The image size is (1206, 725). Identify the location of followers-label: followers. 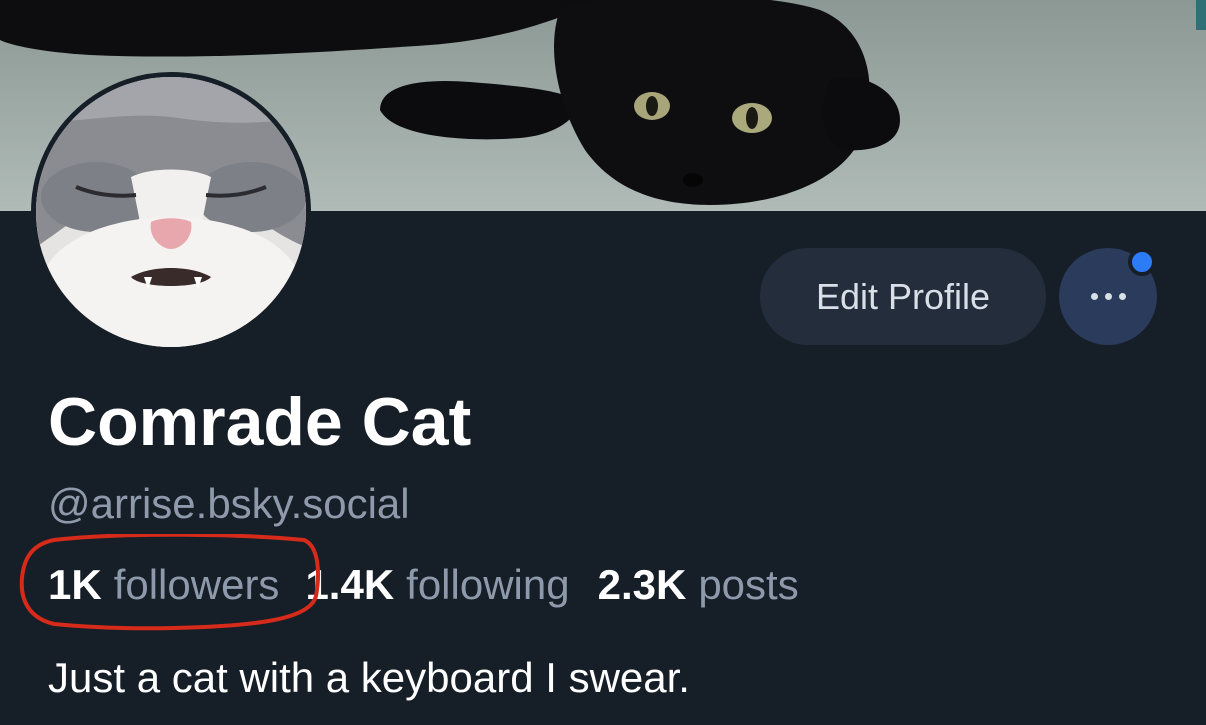
(196, 584).